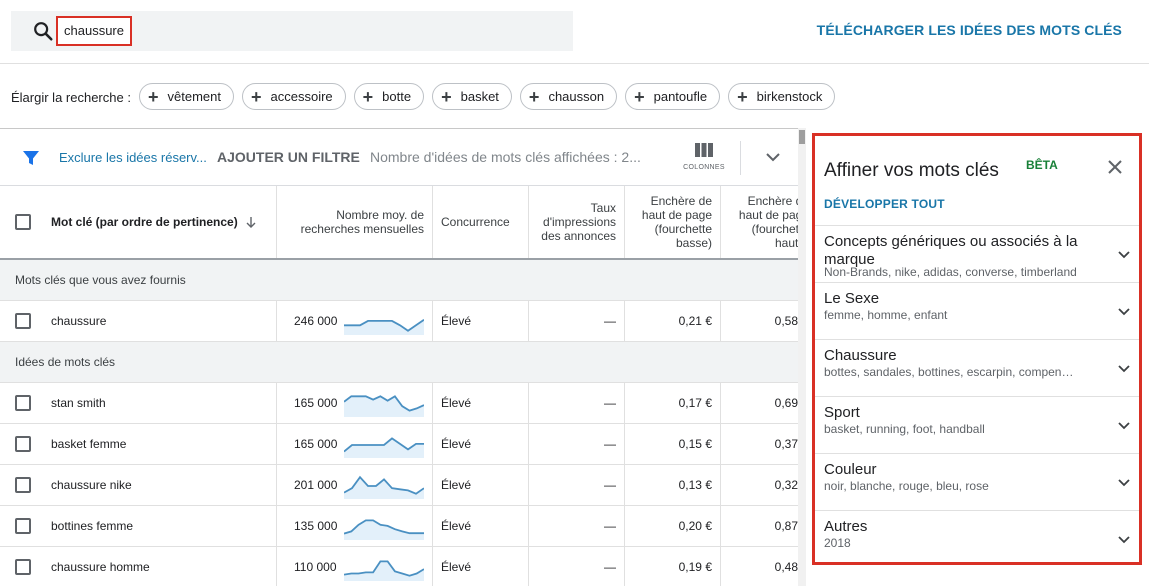 The height and width of the screenshot is (586, 1149). I want to click on chip-label: botte, so click(397, 96).